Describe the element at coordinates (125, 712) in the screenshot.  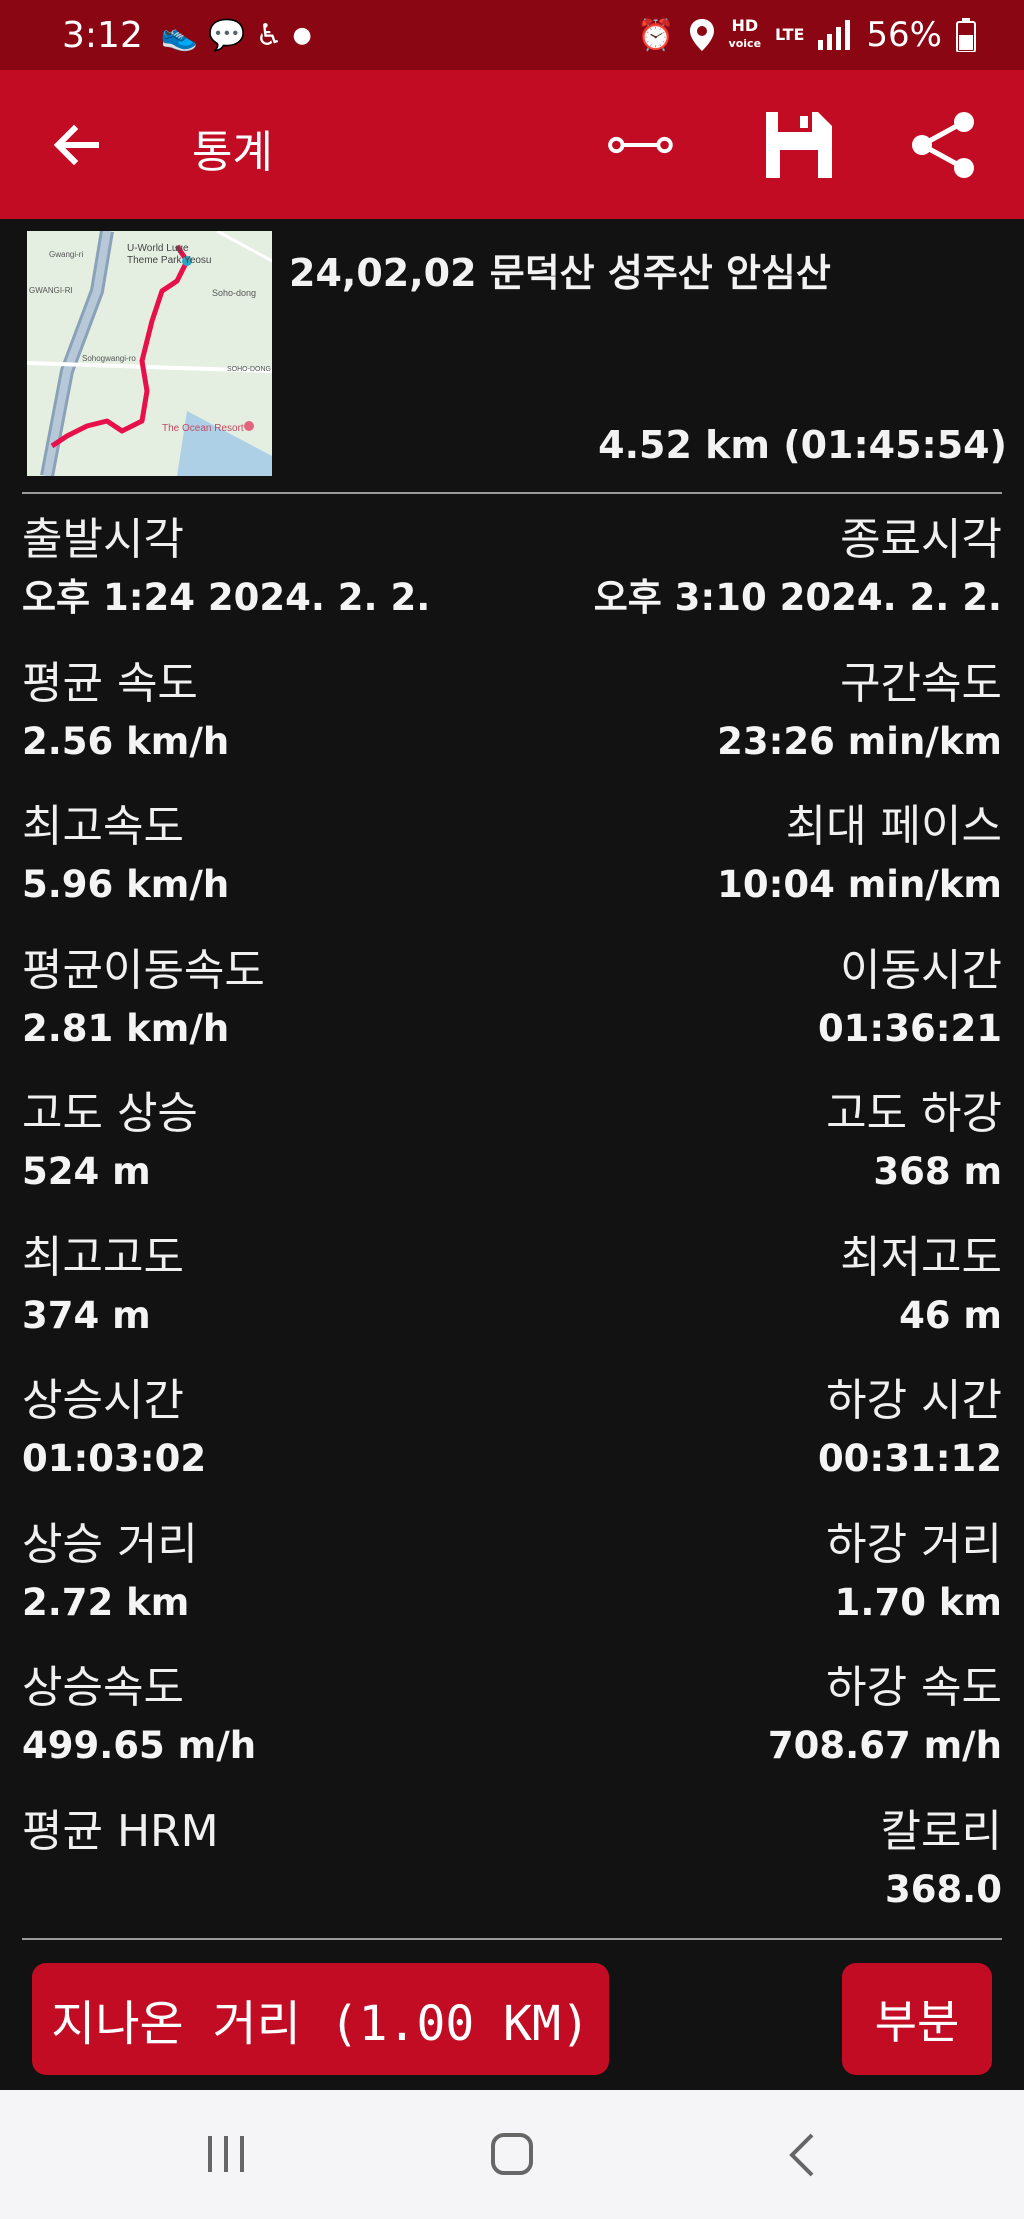
I see `stat-avg-speed: 평균 속도 2.56 km/h` at that location.